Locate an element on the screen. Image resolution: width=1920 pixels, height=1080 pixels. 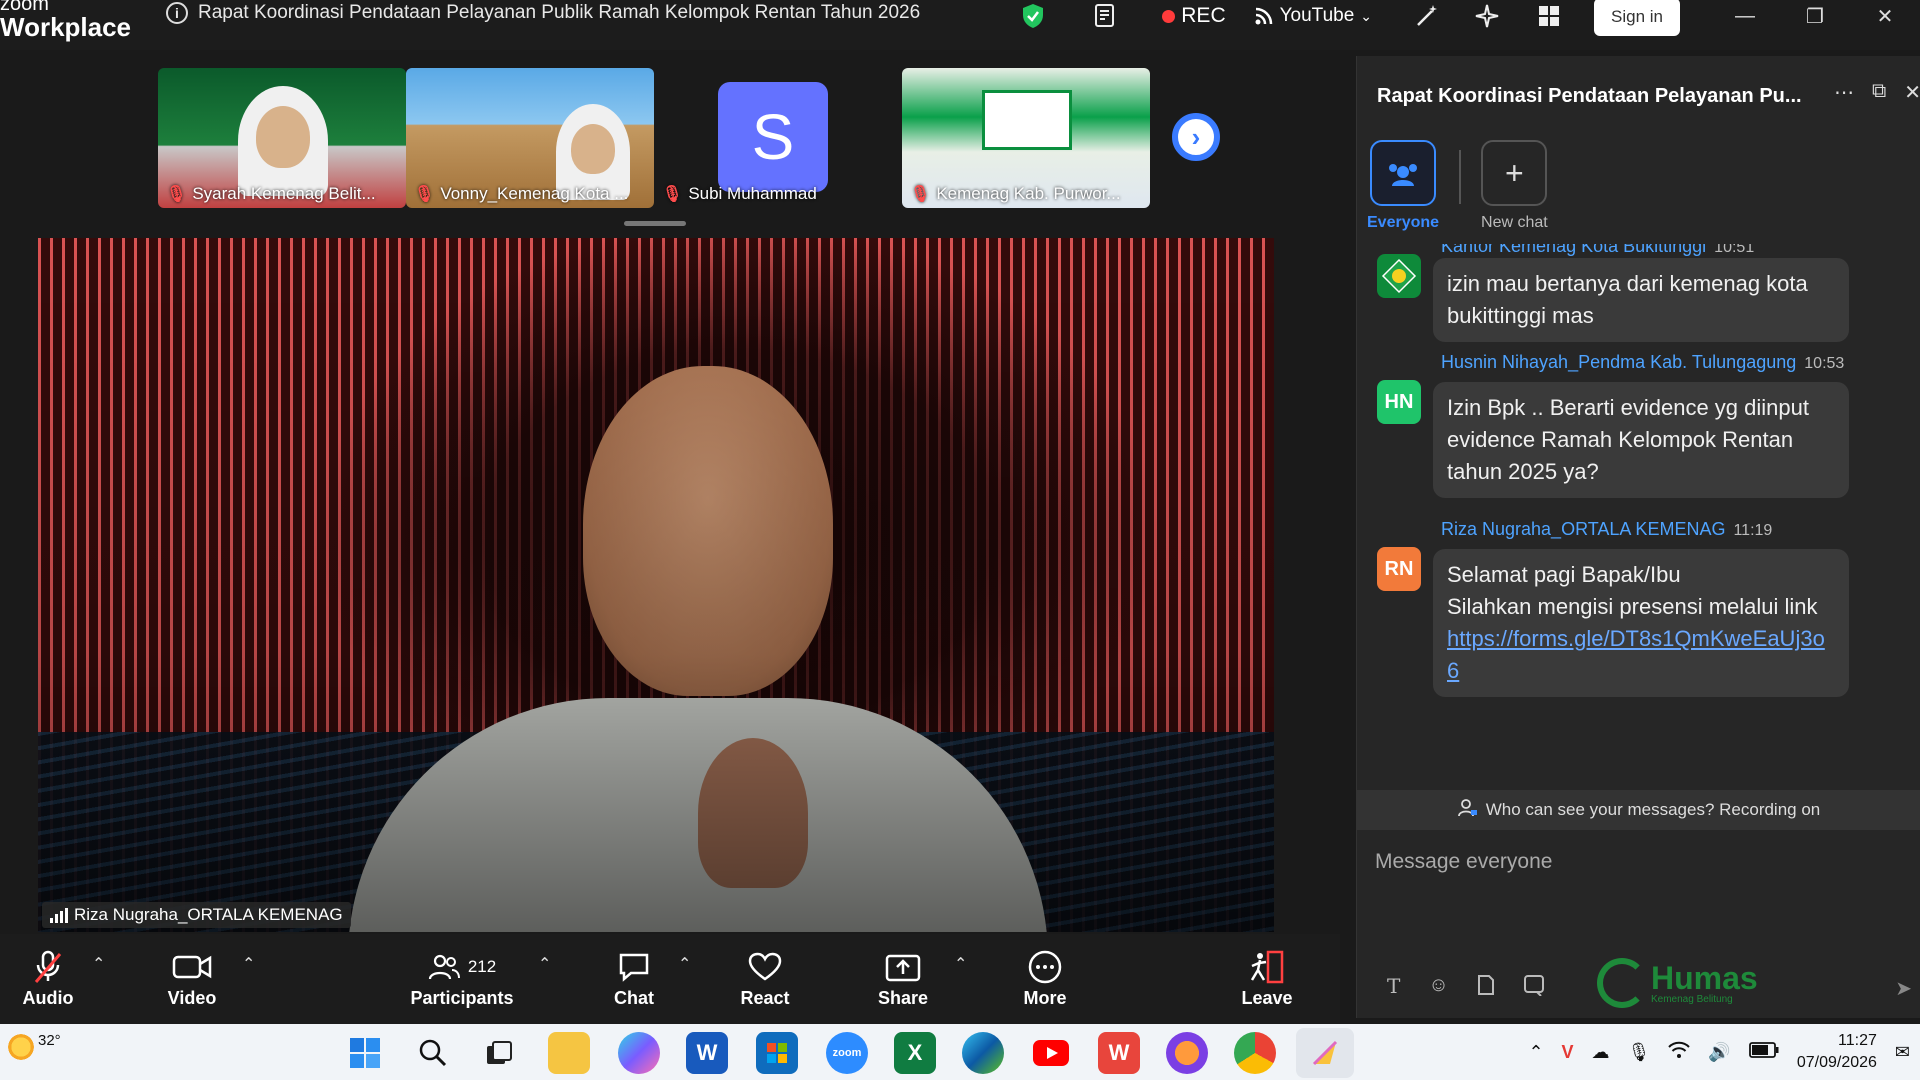
notes-icon is located at coordinates (1105, 16).